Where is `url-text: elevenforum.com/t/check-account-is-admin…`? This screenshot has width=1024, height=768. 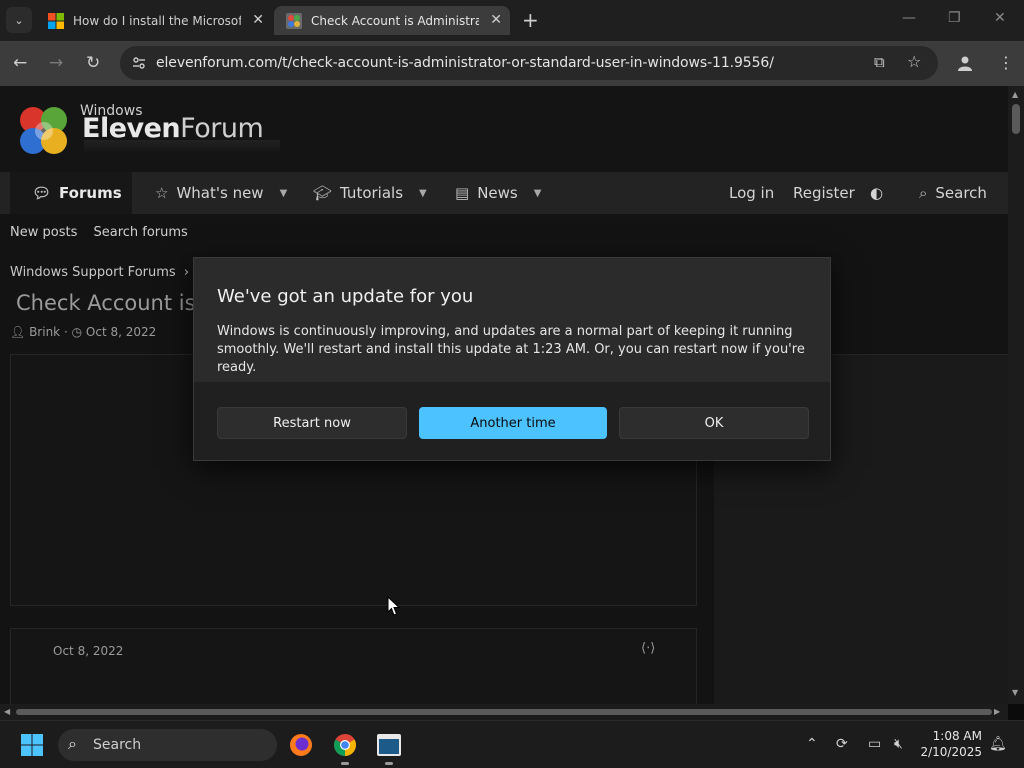 url-text: elevenforum.com/t/check-account-is-admin… is located at coordinates (465, 63).